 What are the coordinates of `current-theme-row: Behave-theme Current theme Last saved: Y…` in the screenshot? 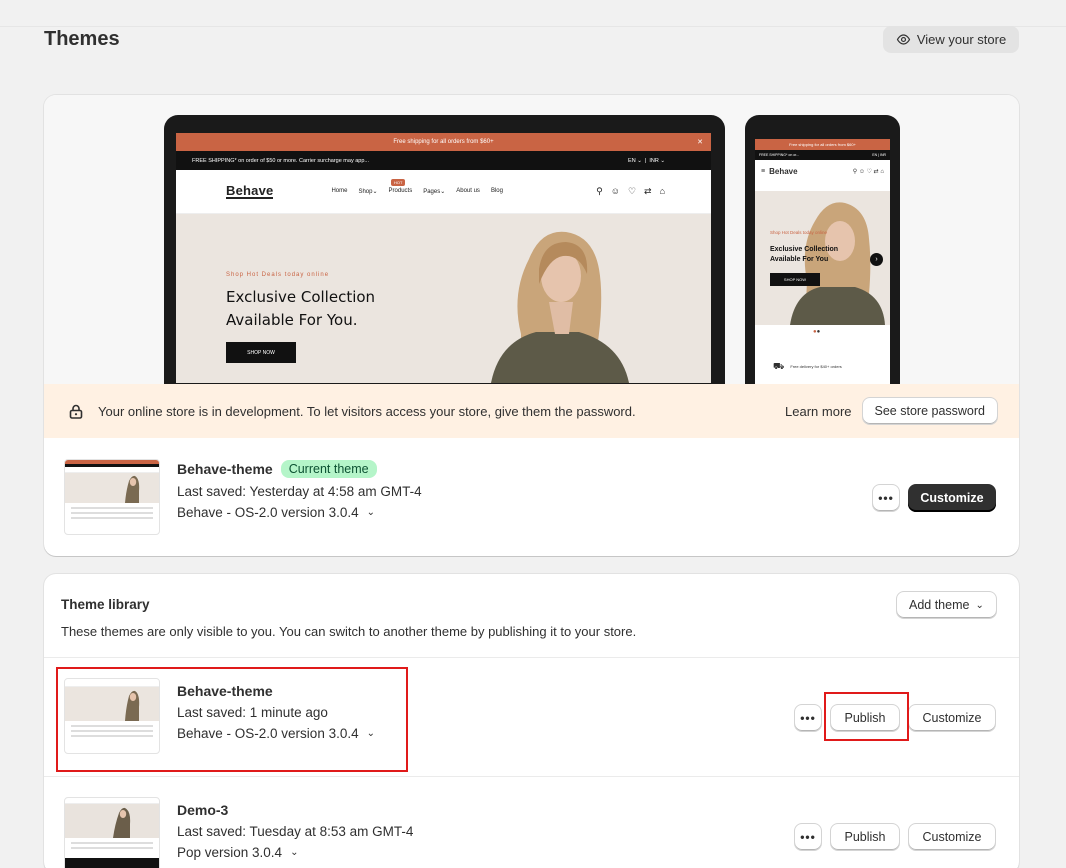 It's located at (531, 497).